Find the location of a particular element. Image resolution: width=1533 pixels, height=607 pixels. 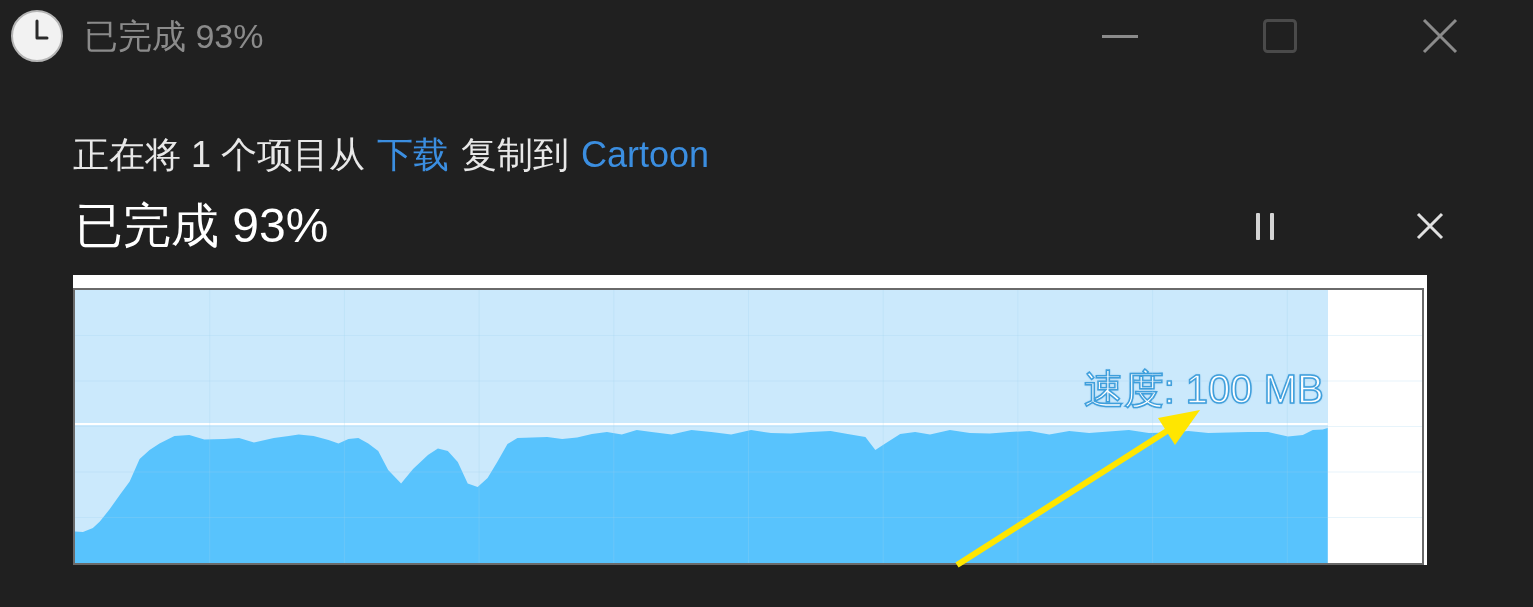

copy-status-text: 正在将 1 个项目从 下载 复制到 Cartoon is located at coordinates (391, 155).